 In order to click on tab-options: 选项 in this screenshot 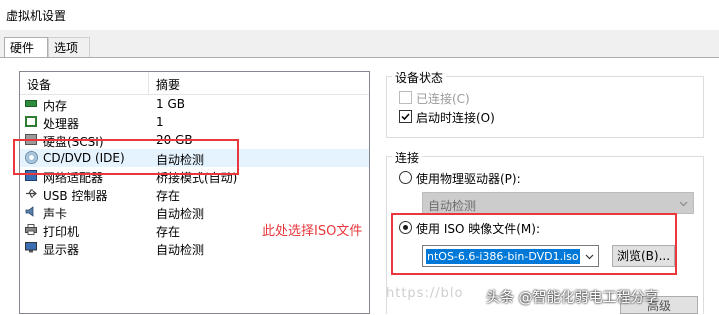, I will do `click(69, 47)`.